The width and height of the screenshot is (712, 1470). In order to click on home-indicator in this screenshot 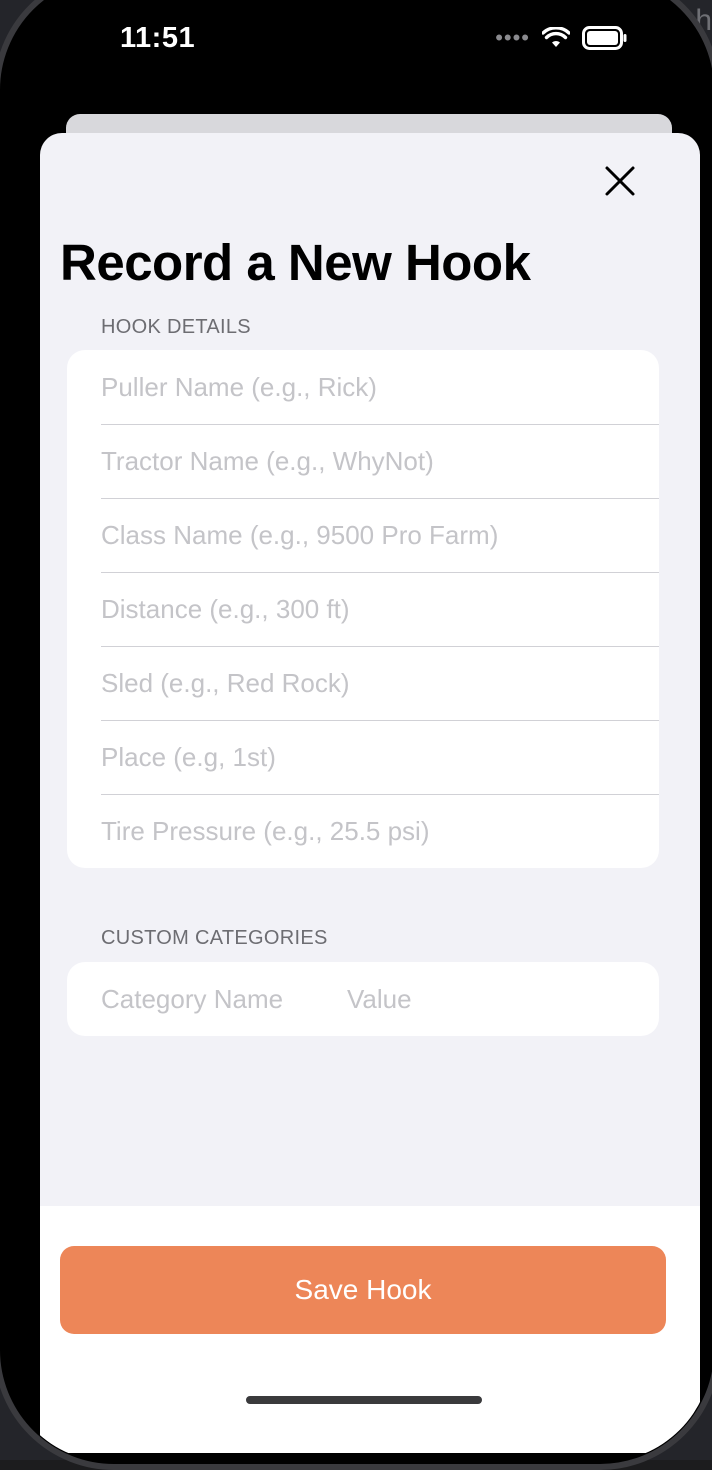, I will do `click(364, 1400)`.